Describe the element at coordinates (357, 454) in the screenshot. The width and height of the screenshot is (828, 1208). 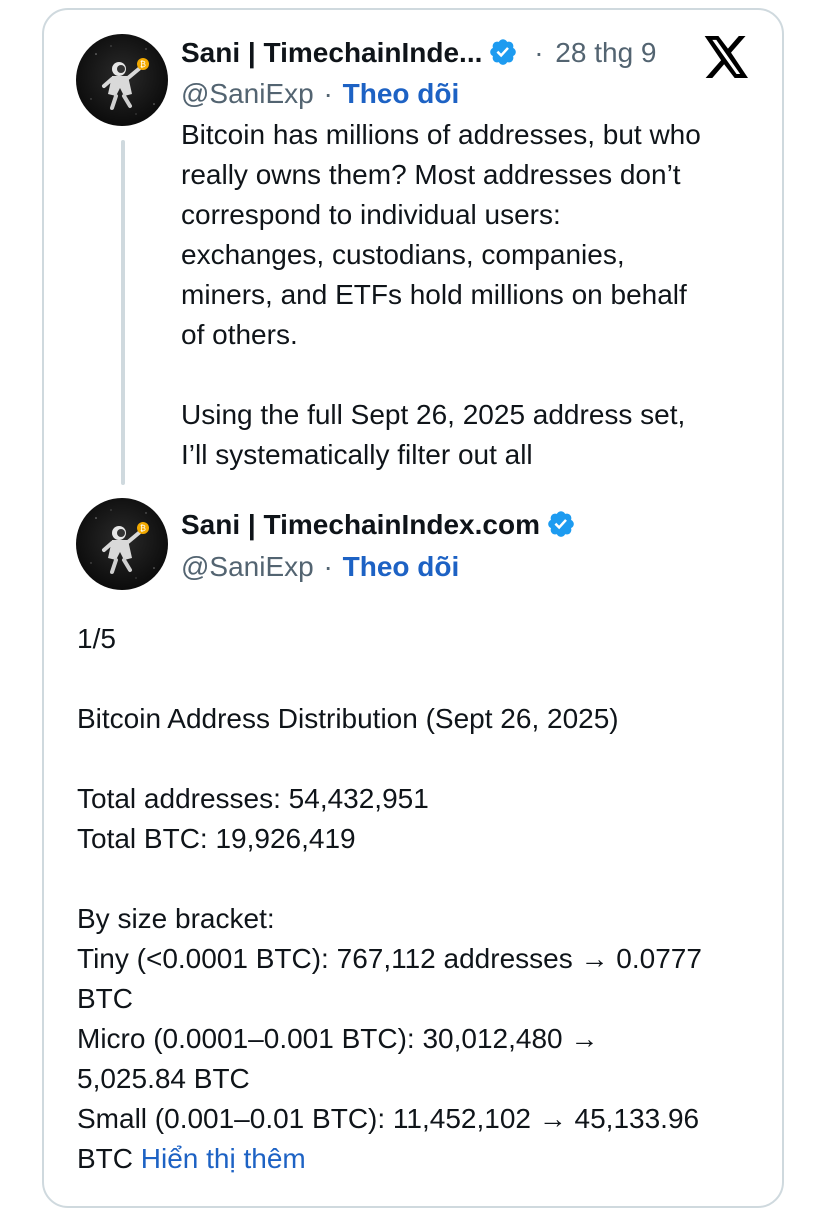
I see `text-line: I’ll systematically filter out all` at that location.